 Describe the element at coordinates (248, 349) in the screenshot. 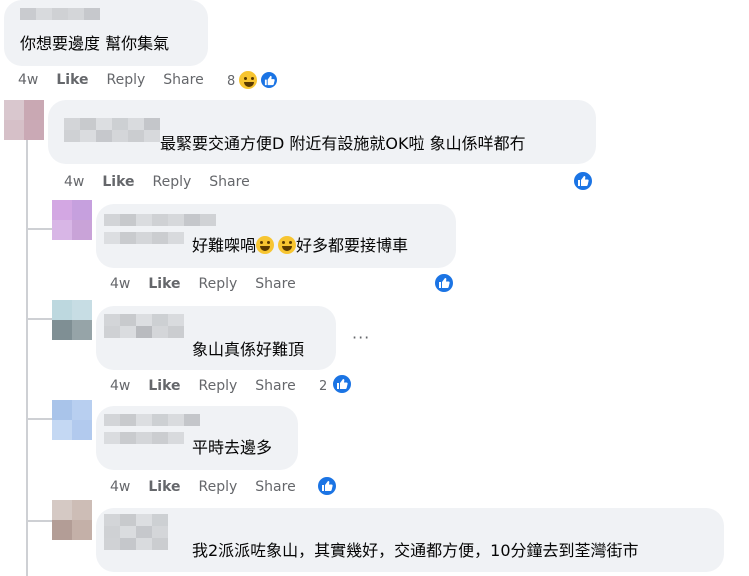

I see `comment-text: 象山真係好難頂` at that location.